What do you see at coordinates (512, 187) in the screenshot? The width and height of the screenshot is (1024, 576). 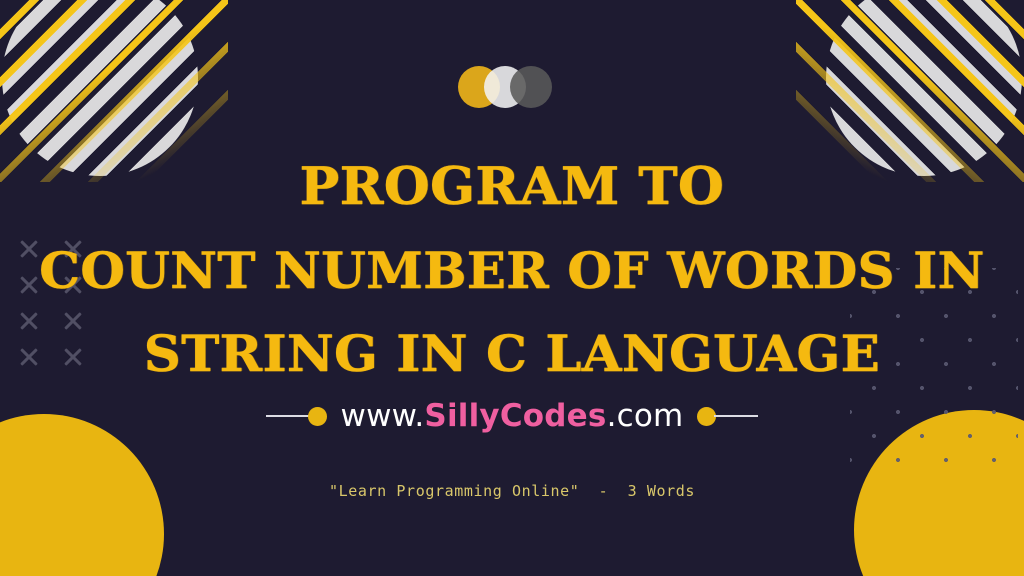 I see `page-title-line-1: Program to` at bounding box center [512, 187].